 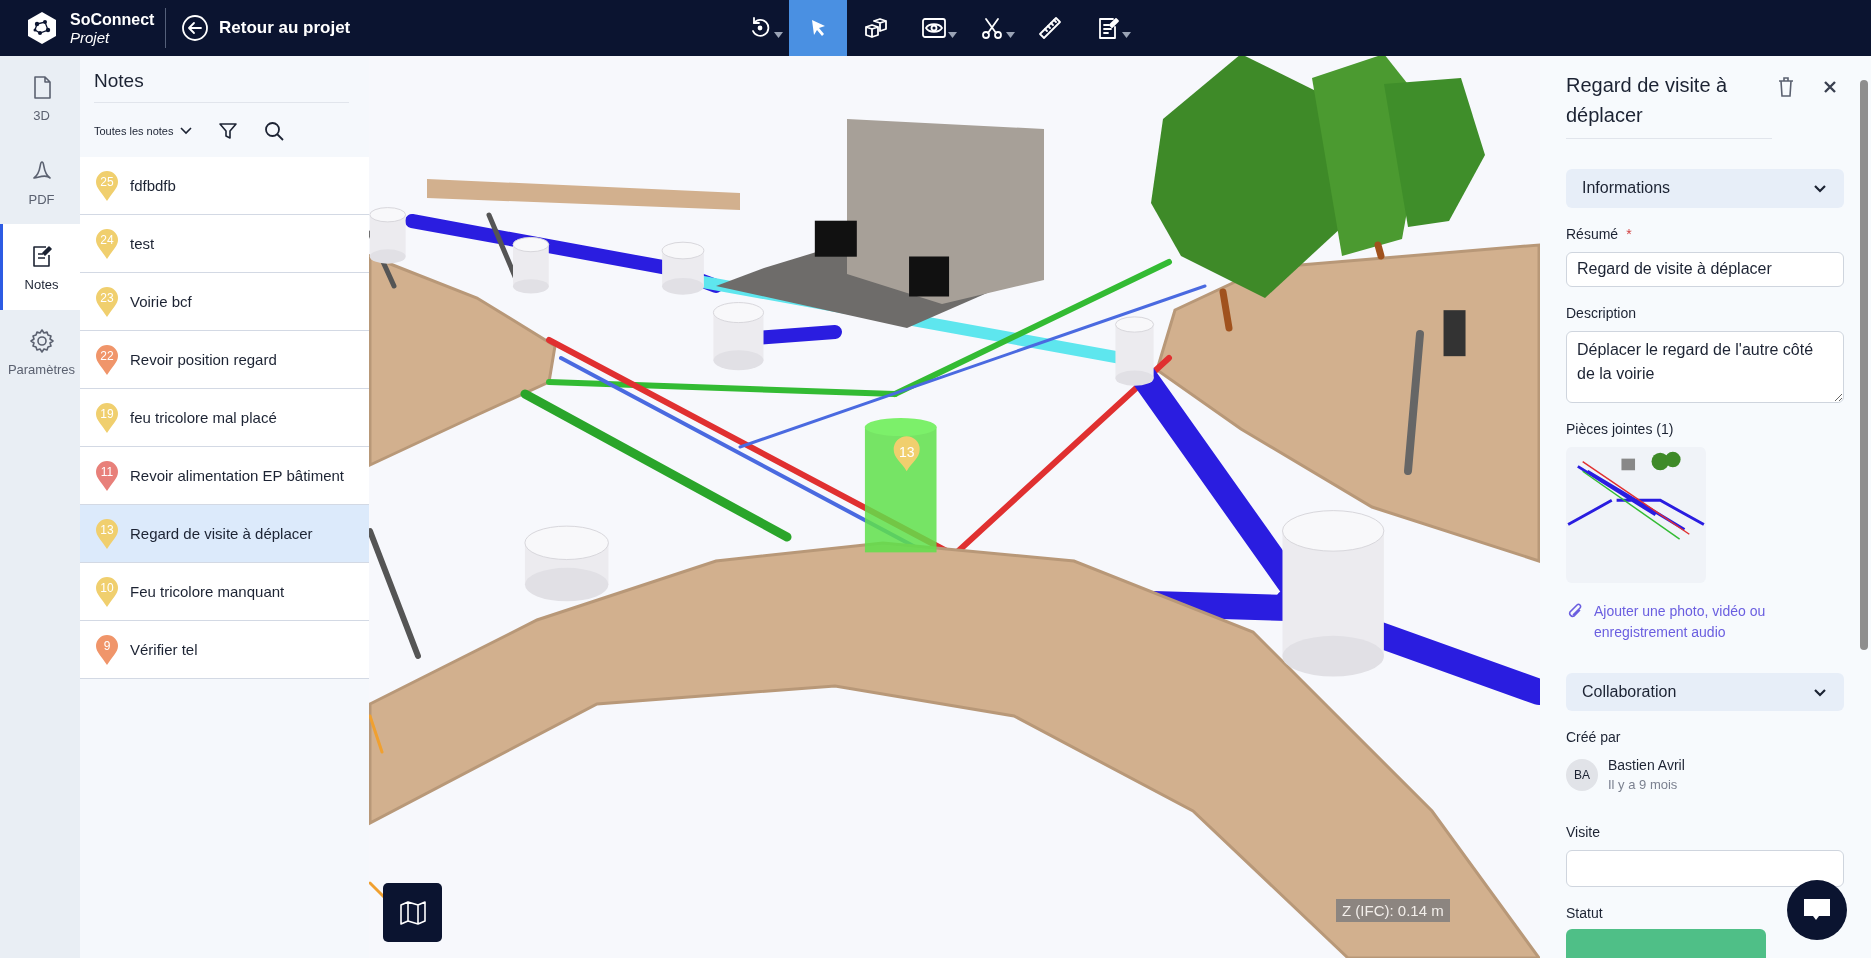 What do you see at coordinates (1583, 832) in the screenshot?
I see `field-label: Visite` at bounding box center [1583, 832].